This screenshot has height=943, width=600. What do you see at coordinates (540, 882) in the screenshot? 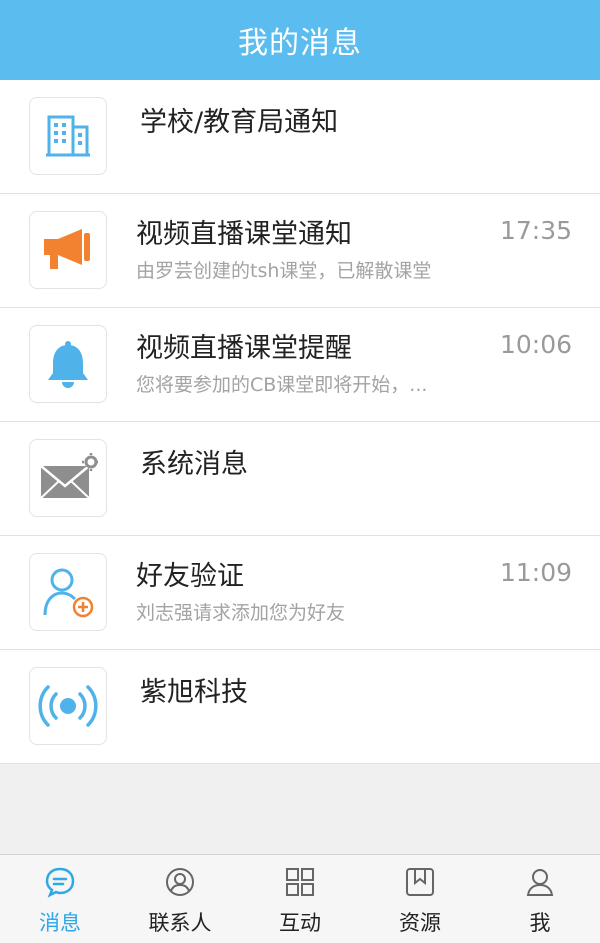
I see `user-icon` at bounding box center [540, 882].